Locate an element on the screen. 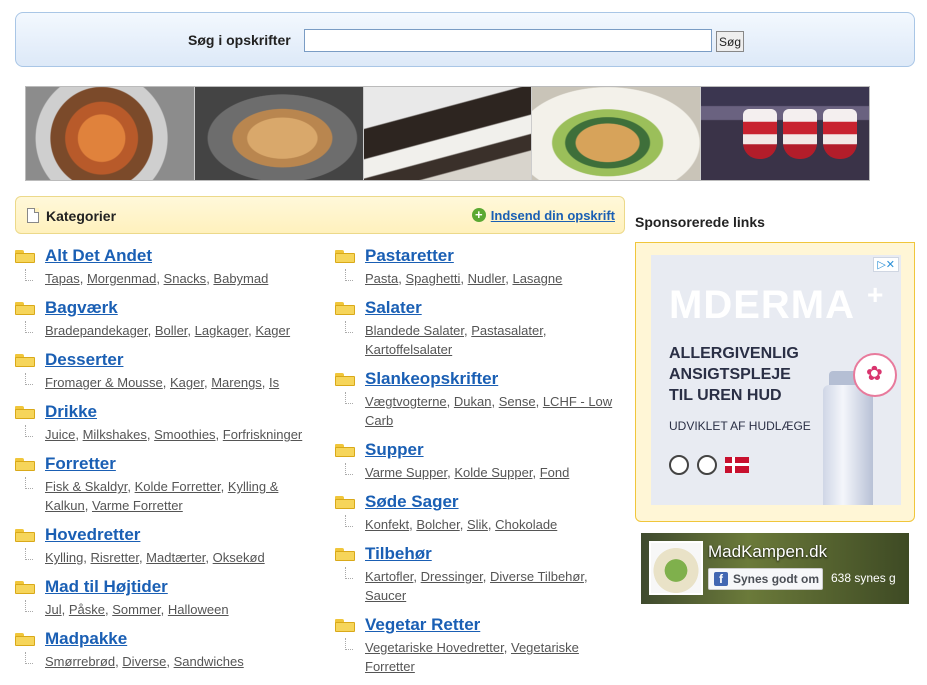 This screenshot has height=685, width=927. subcategory-link: Varme Forretter is located at coordinates (137, 505).